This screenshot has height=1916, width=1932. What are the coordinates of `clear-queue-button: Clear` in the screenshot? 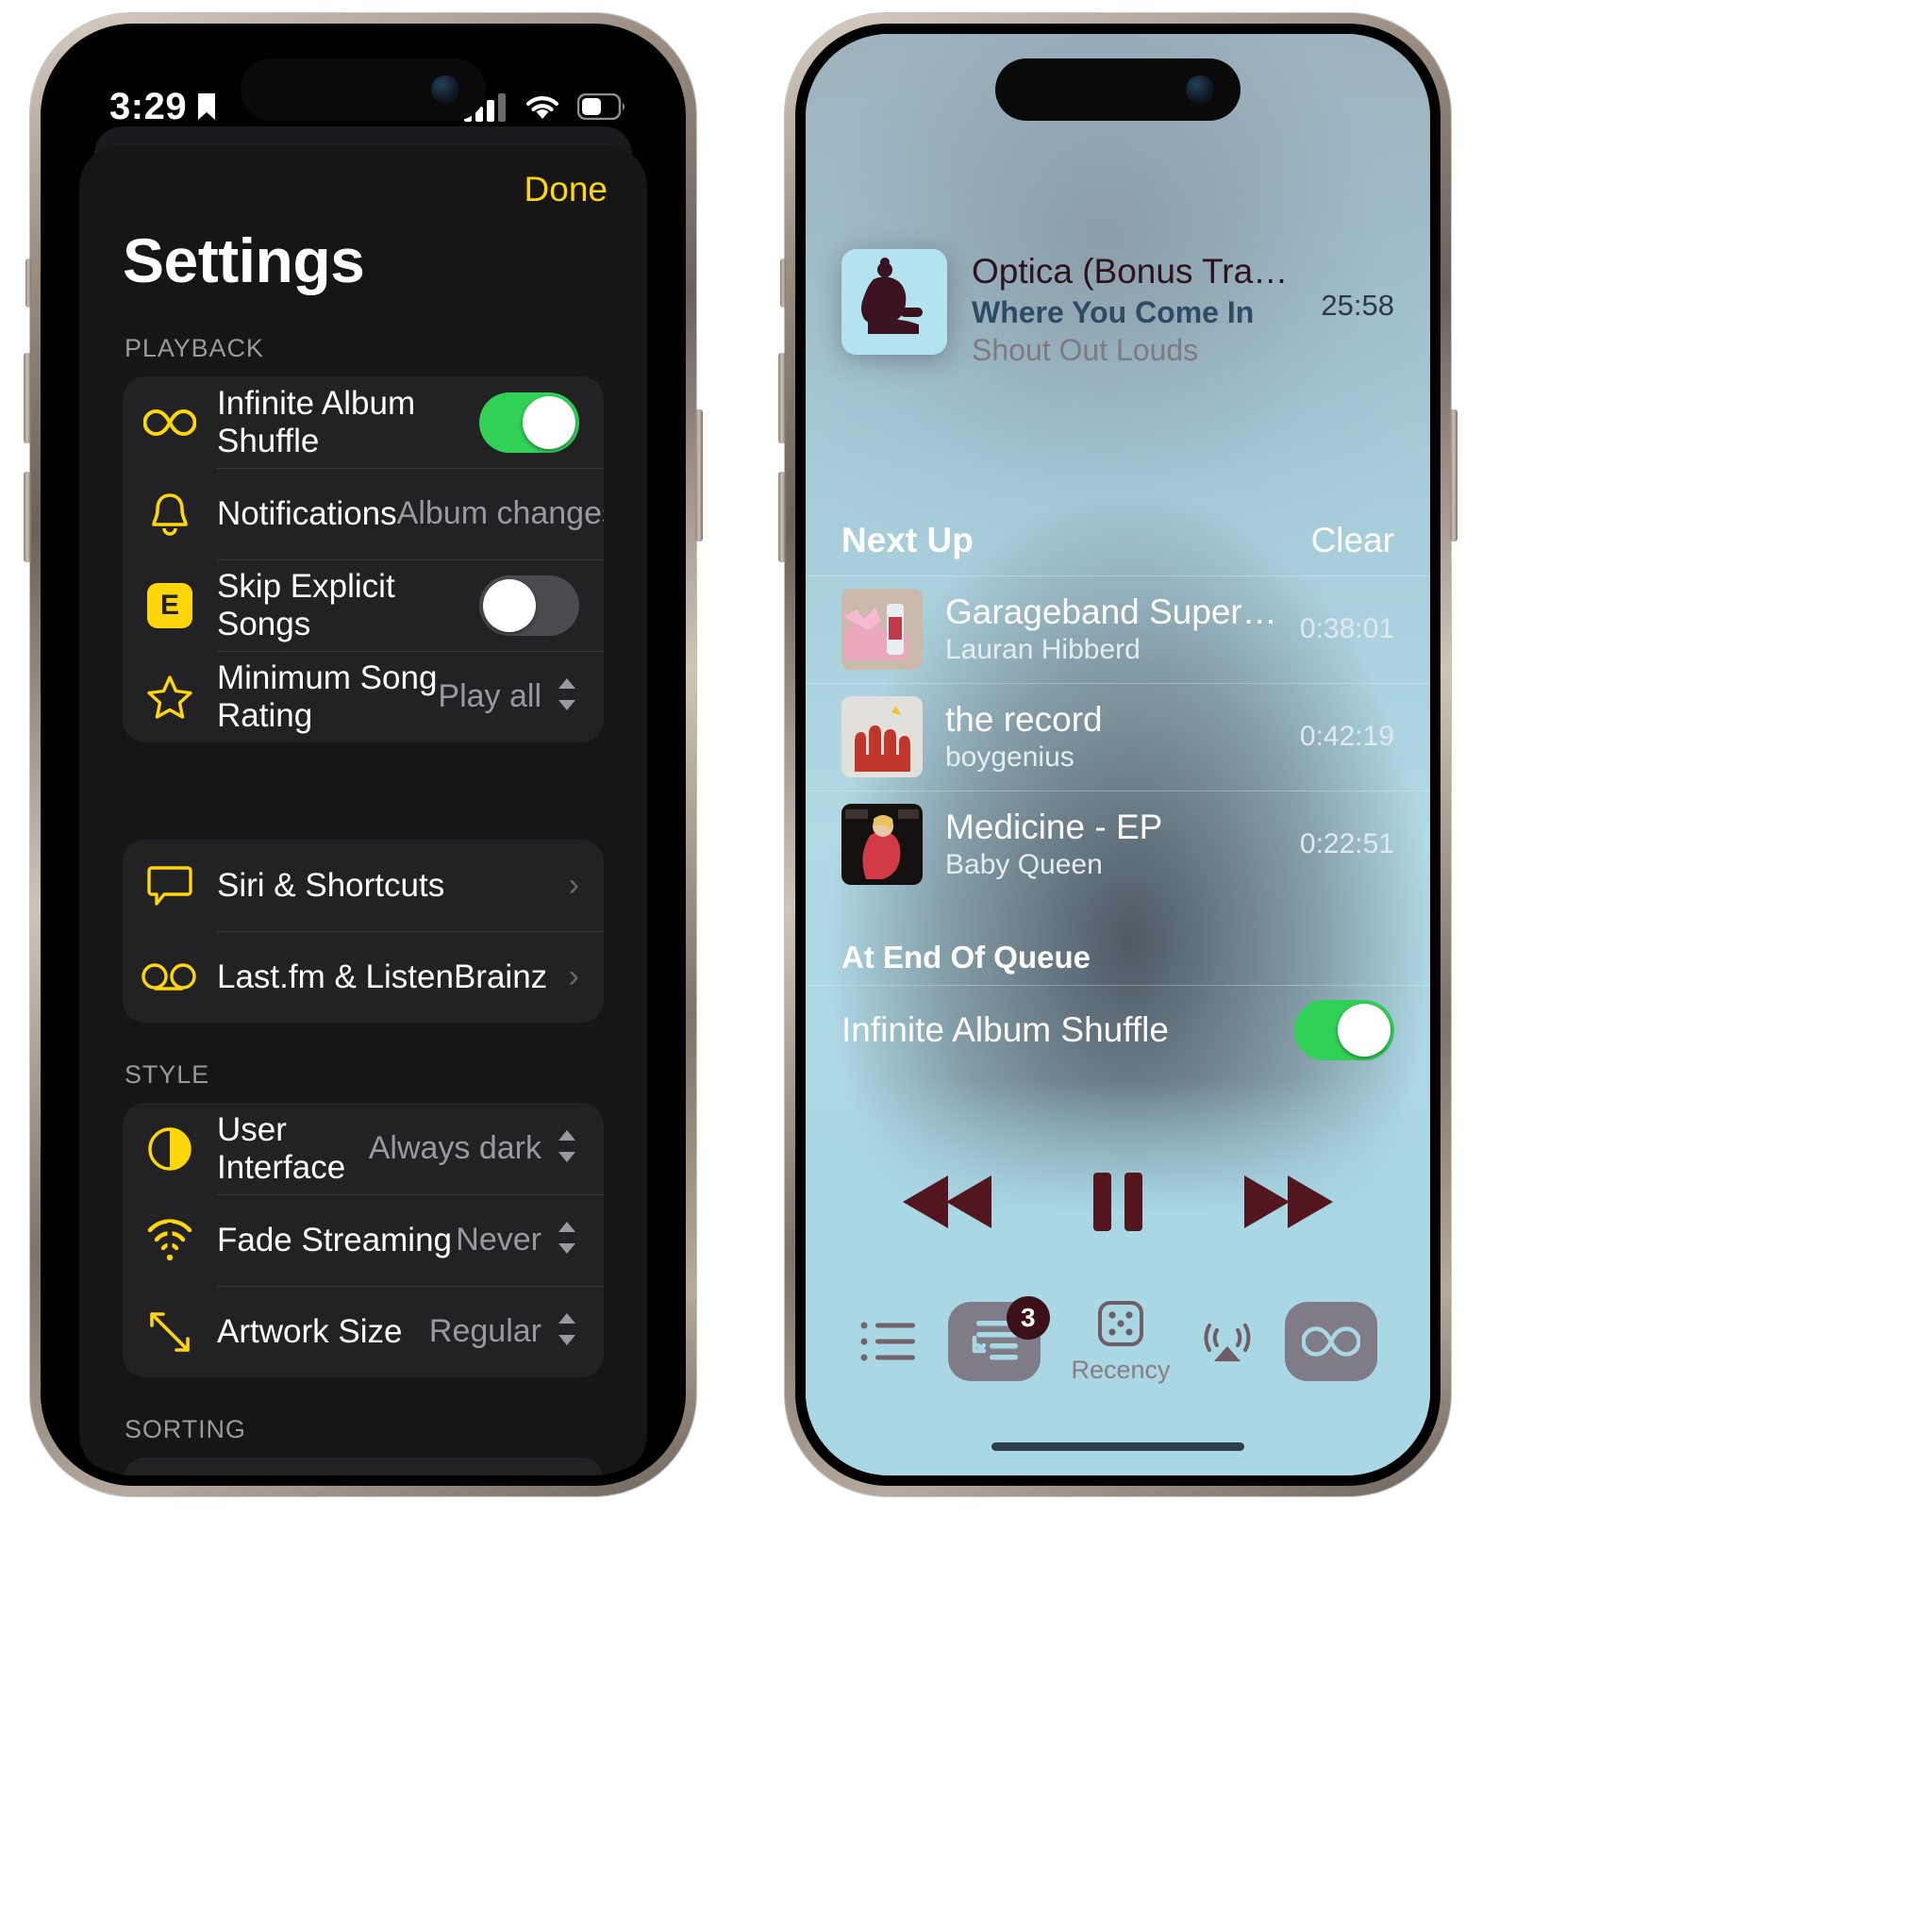 It's located at (1353, 540).